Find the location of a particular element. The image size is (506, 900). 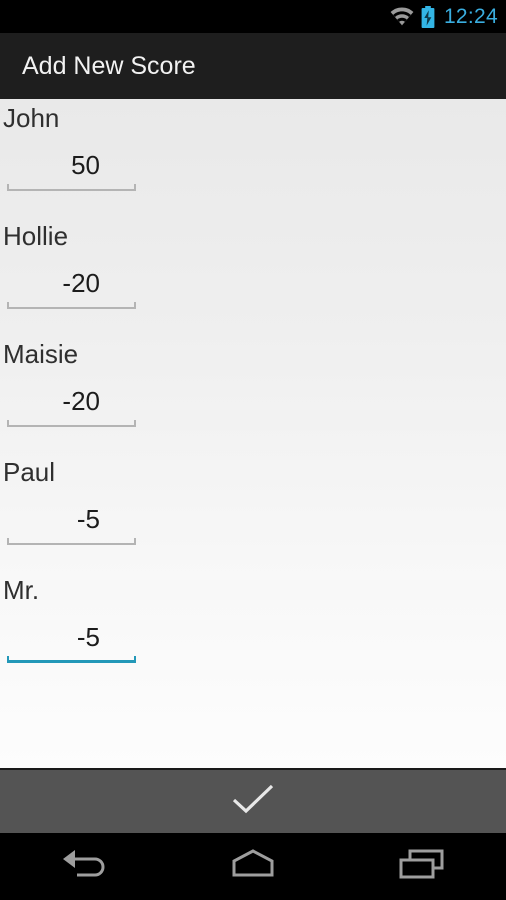

check-icon is located at coordinates (253, 801).